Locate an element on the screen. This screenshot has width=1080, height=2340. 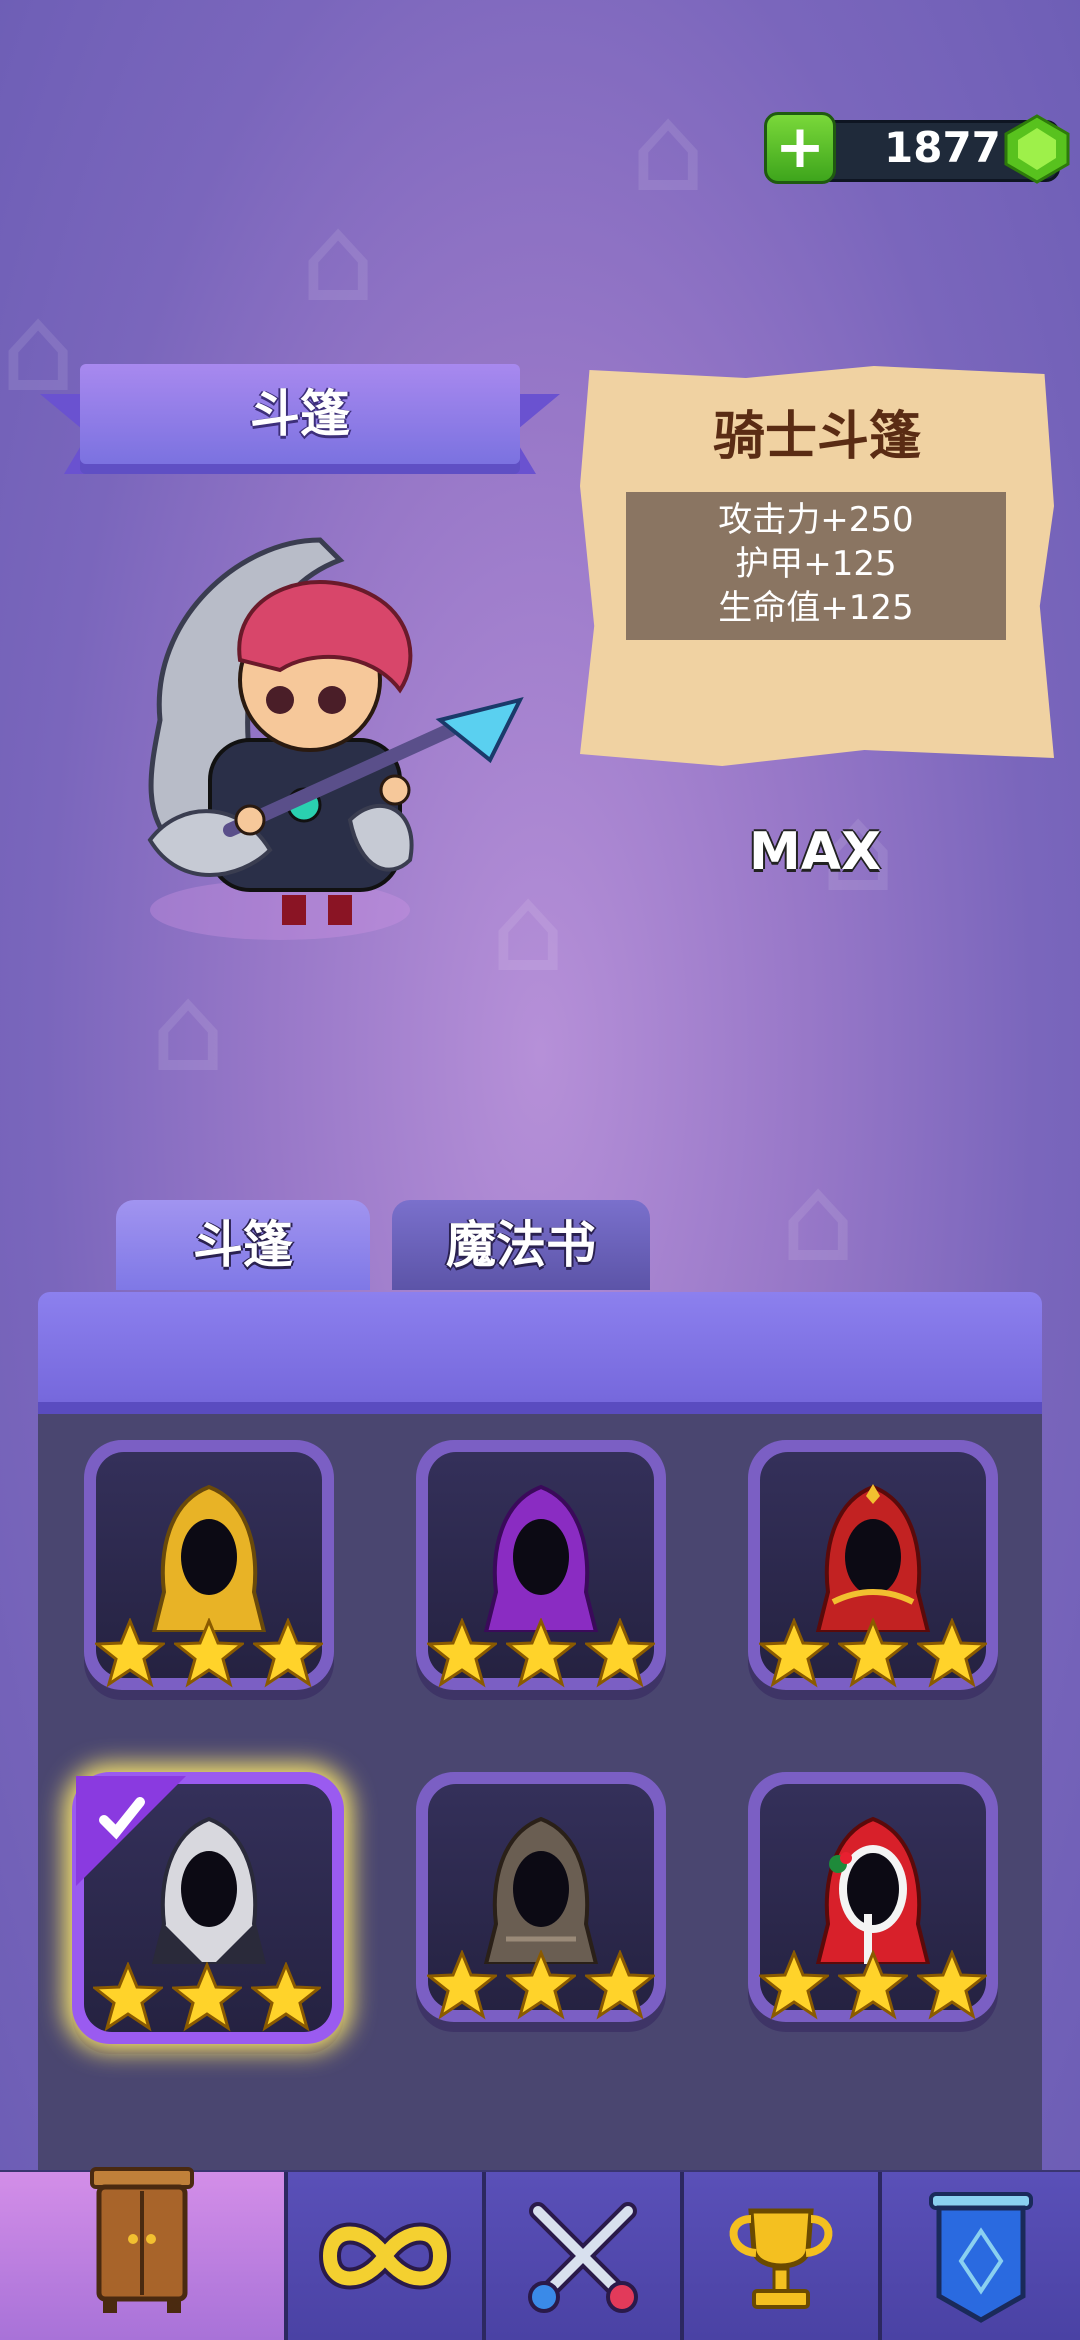
item-stats-box: 攻击力+250 护甲+125 生命值+125 is located at coordinates (816, 566).